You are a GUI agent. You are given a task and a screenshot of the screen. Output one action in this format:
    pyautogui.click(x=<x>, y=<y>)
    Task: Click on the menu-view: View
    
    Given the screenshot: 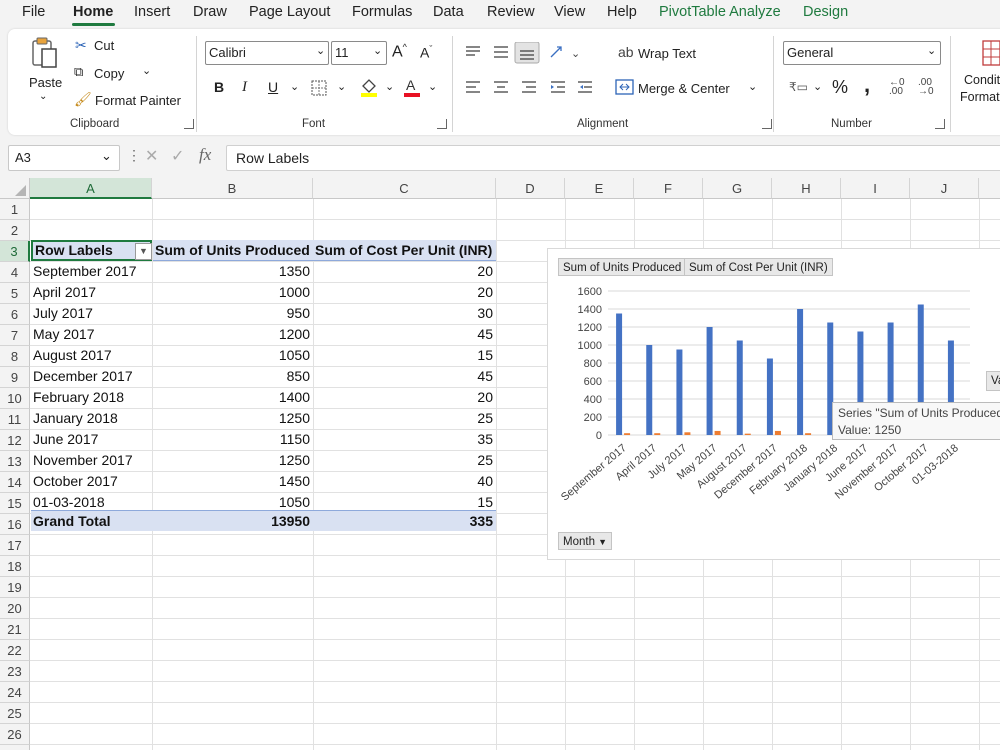 What is the action you would take?
    pyautogui.click(x=569, y=12)
    